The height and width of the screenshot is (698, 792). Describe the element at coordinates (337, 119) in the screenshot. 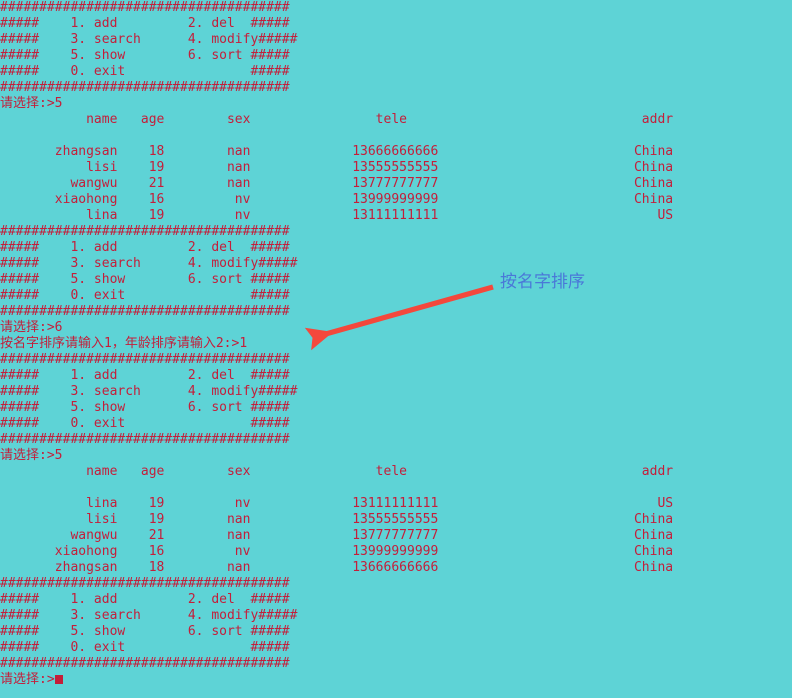

I see `table-unsorted-header: name age sex tele addr` at that location.